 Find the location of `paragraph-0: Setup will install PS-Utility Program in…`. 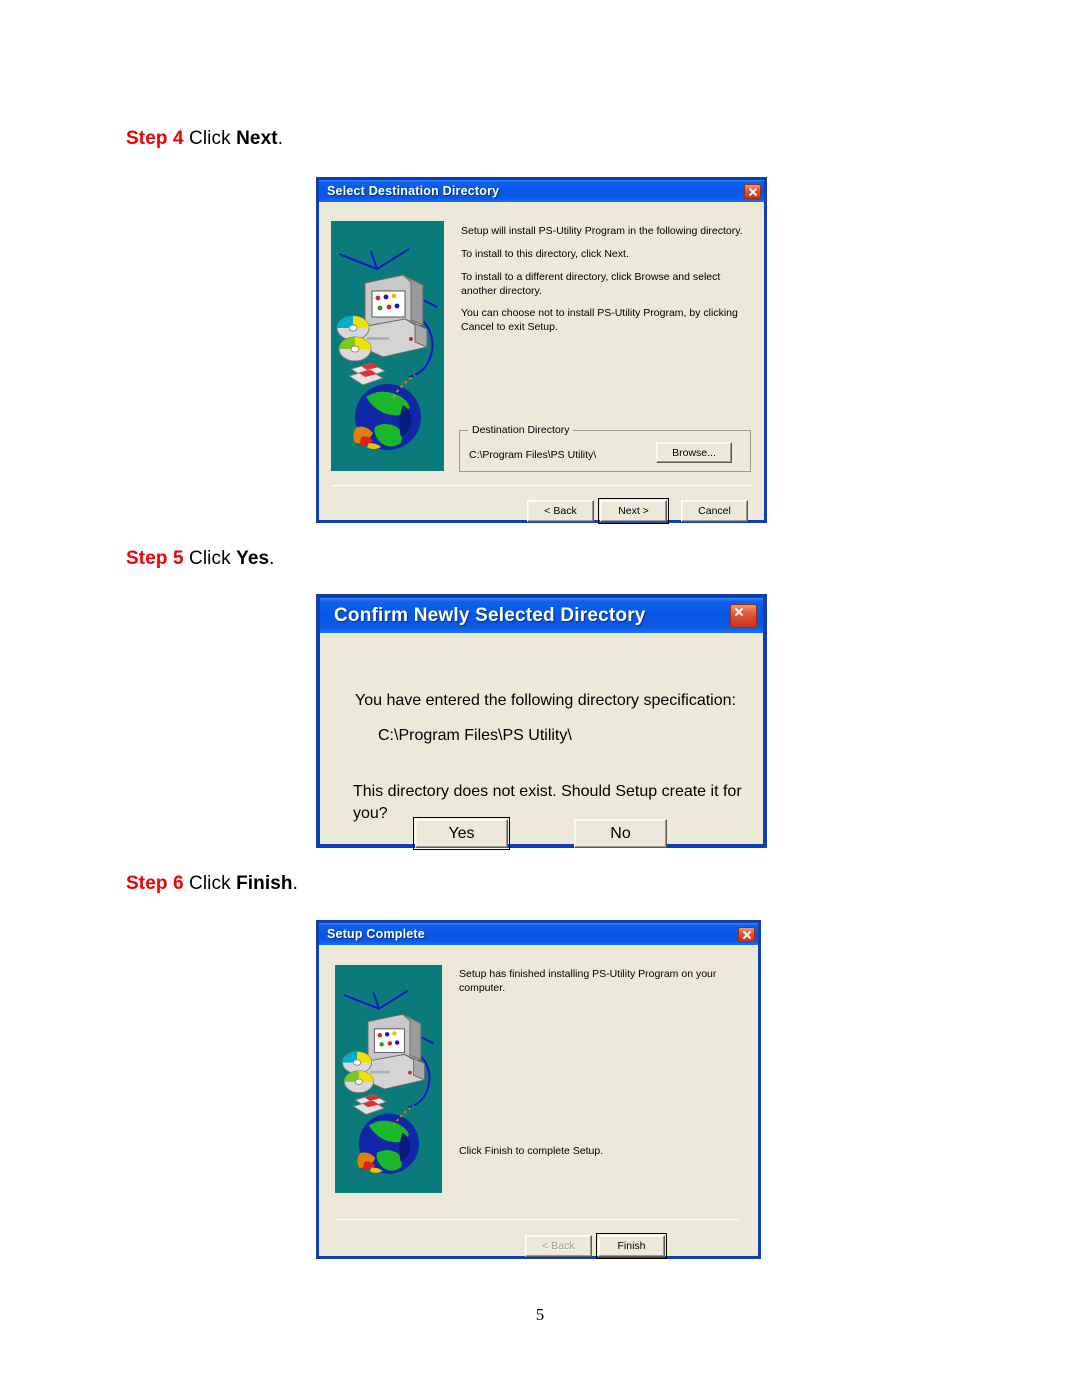

paragraph-0: Setup will install PS-Utility Program in… is located at coordinates (602, 231).